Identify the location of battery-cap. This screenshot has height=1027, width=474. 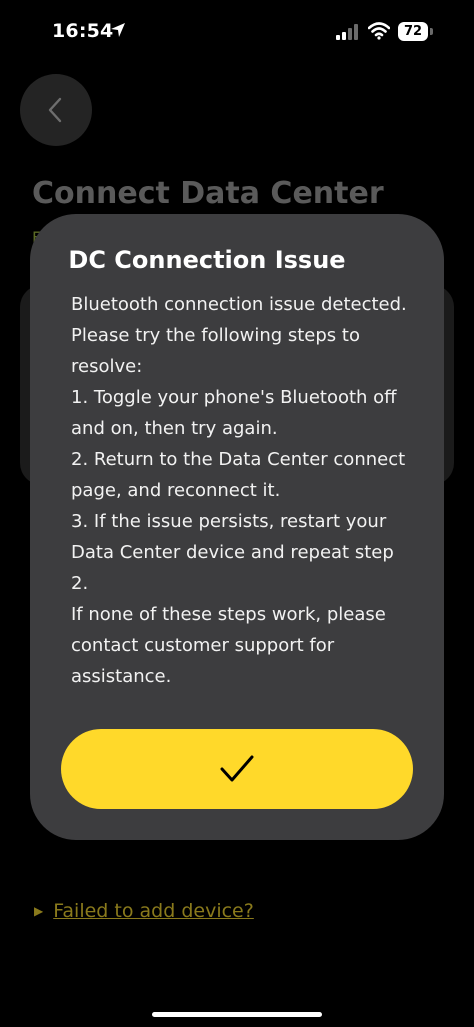
(431, 31).